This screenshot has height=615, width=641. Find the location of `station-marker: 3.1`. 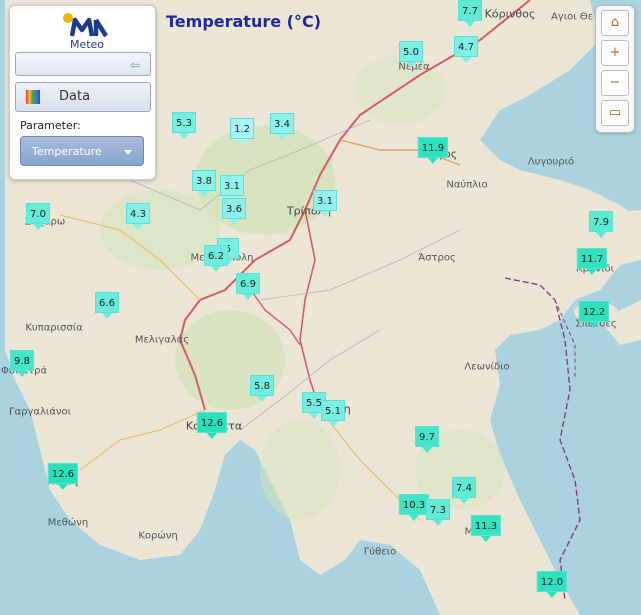

station-marker: 3.1 is located at coordinates (325, 203).